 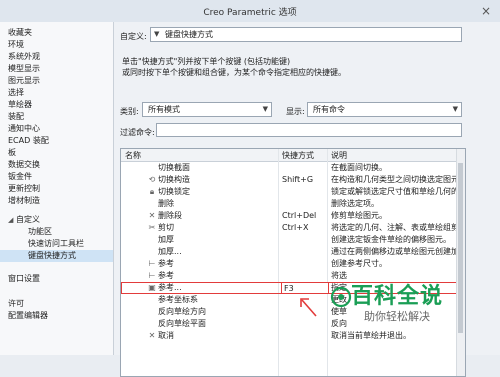 What do you see at coordinates (166, 239) in the screenshot?
I see `row-name: 加厚` at bounding box center [166, 239].